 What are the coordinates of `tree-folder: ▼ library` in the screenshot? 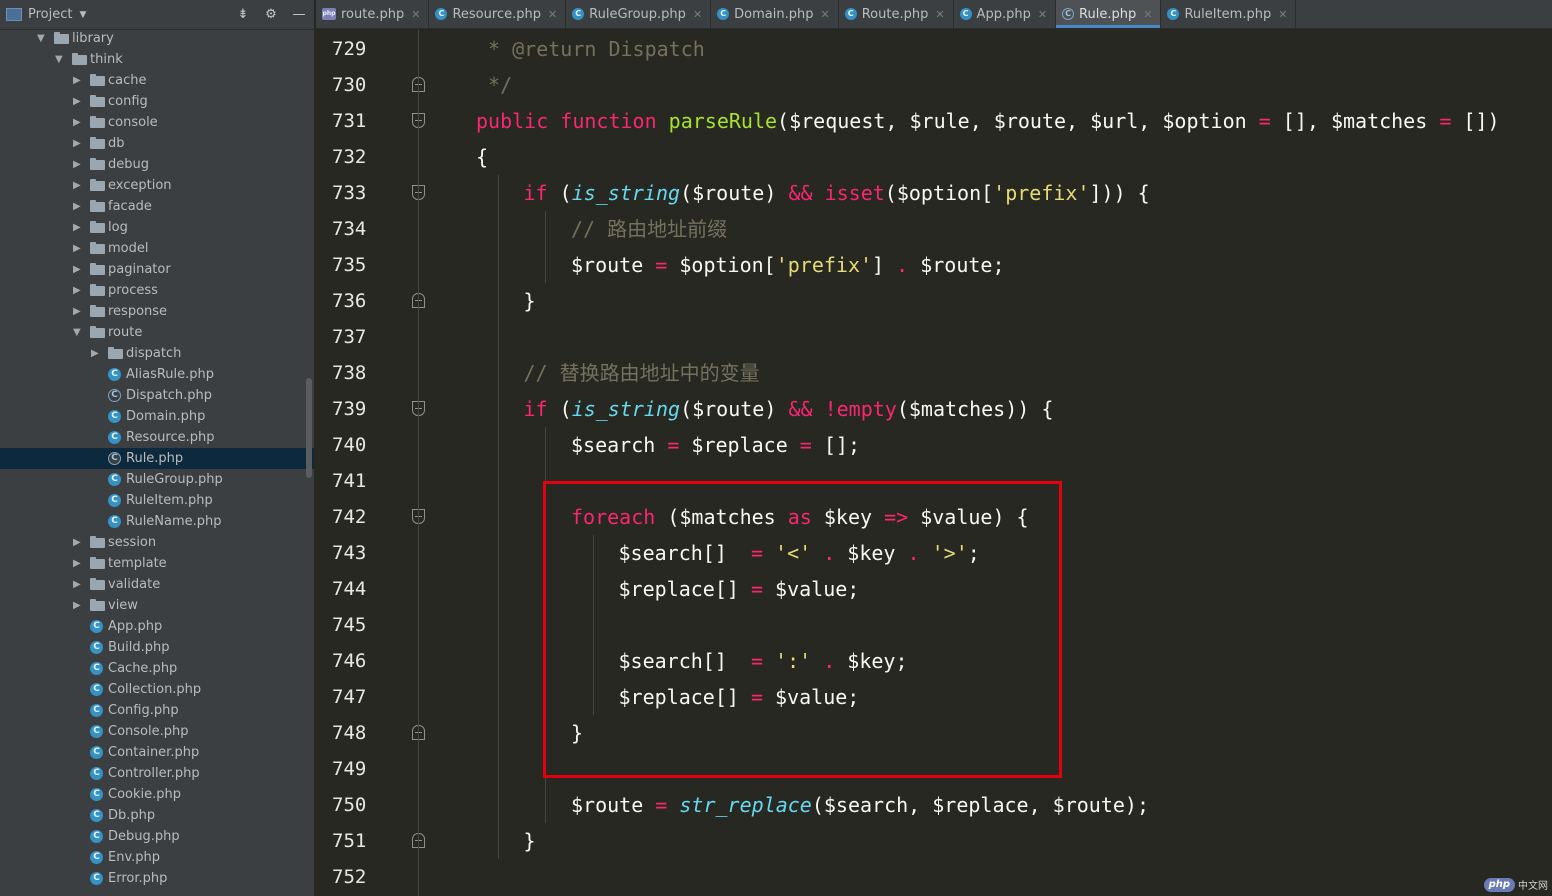 It's located at (157, 38).